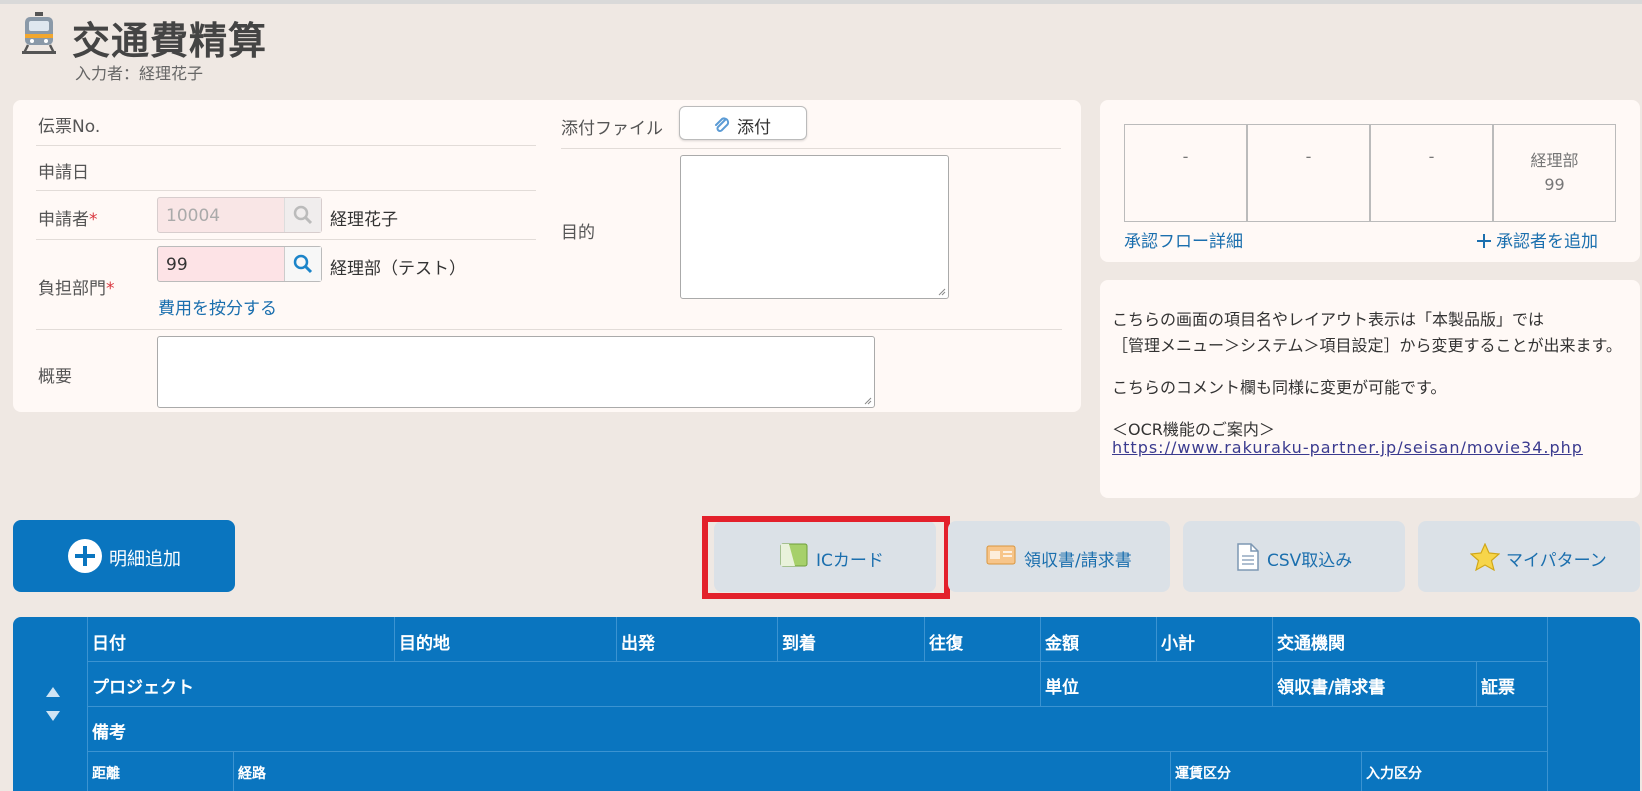  I want to click on col-departure: 出発, so click(638, 644).